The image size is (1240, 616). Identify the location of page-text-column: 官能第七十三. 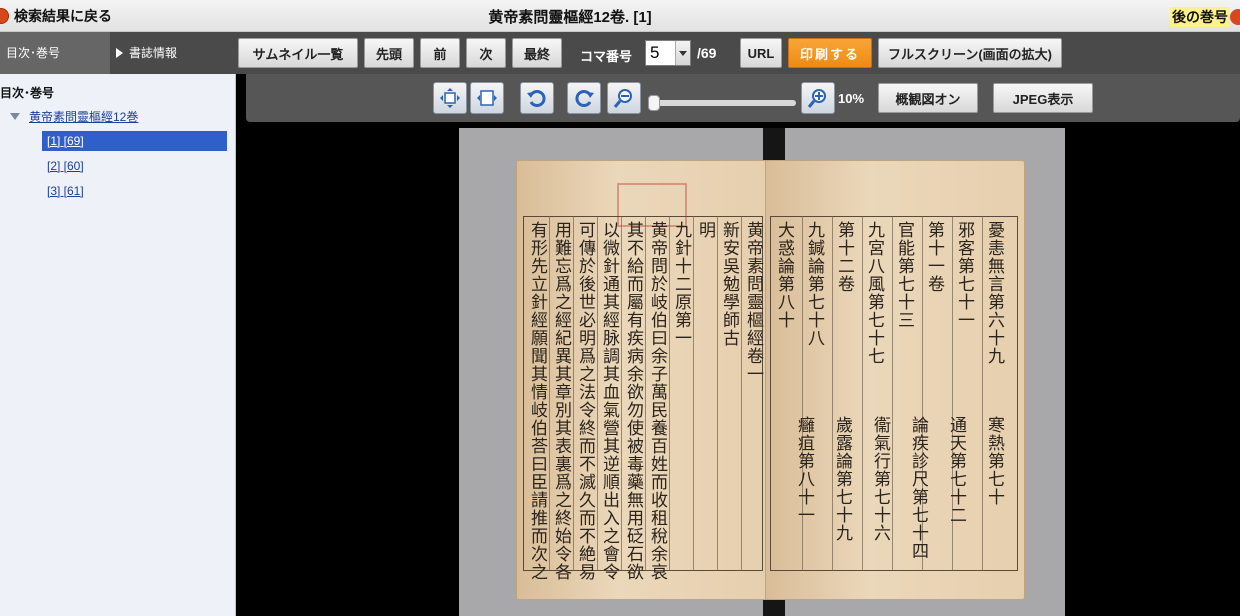
(904, 275).